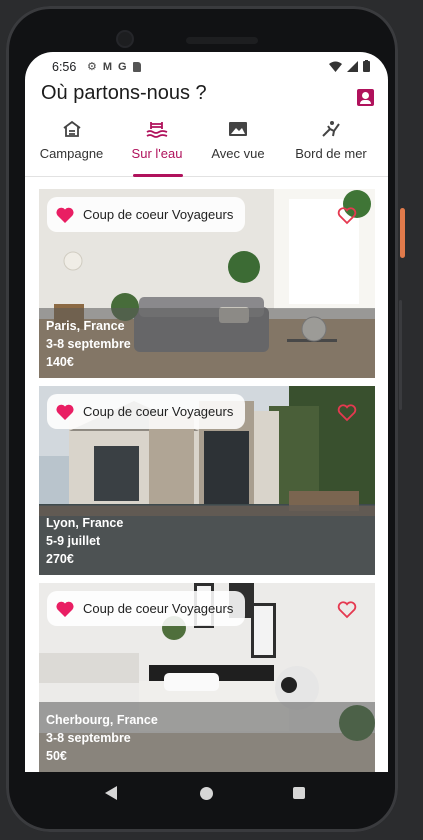 Image resolution: width=423 pixels, height=840 pixels. What do you see at coordinates (85, 326) in the screenshot?
I see `listing-location: Paris, France` at bounding box center [85, 326].